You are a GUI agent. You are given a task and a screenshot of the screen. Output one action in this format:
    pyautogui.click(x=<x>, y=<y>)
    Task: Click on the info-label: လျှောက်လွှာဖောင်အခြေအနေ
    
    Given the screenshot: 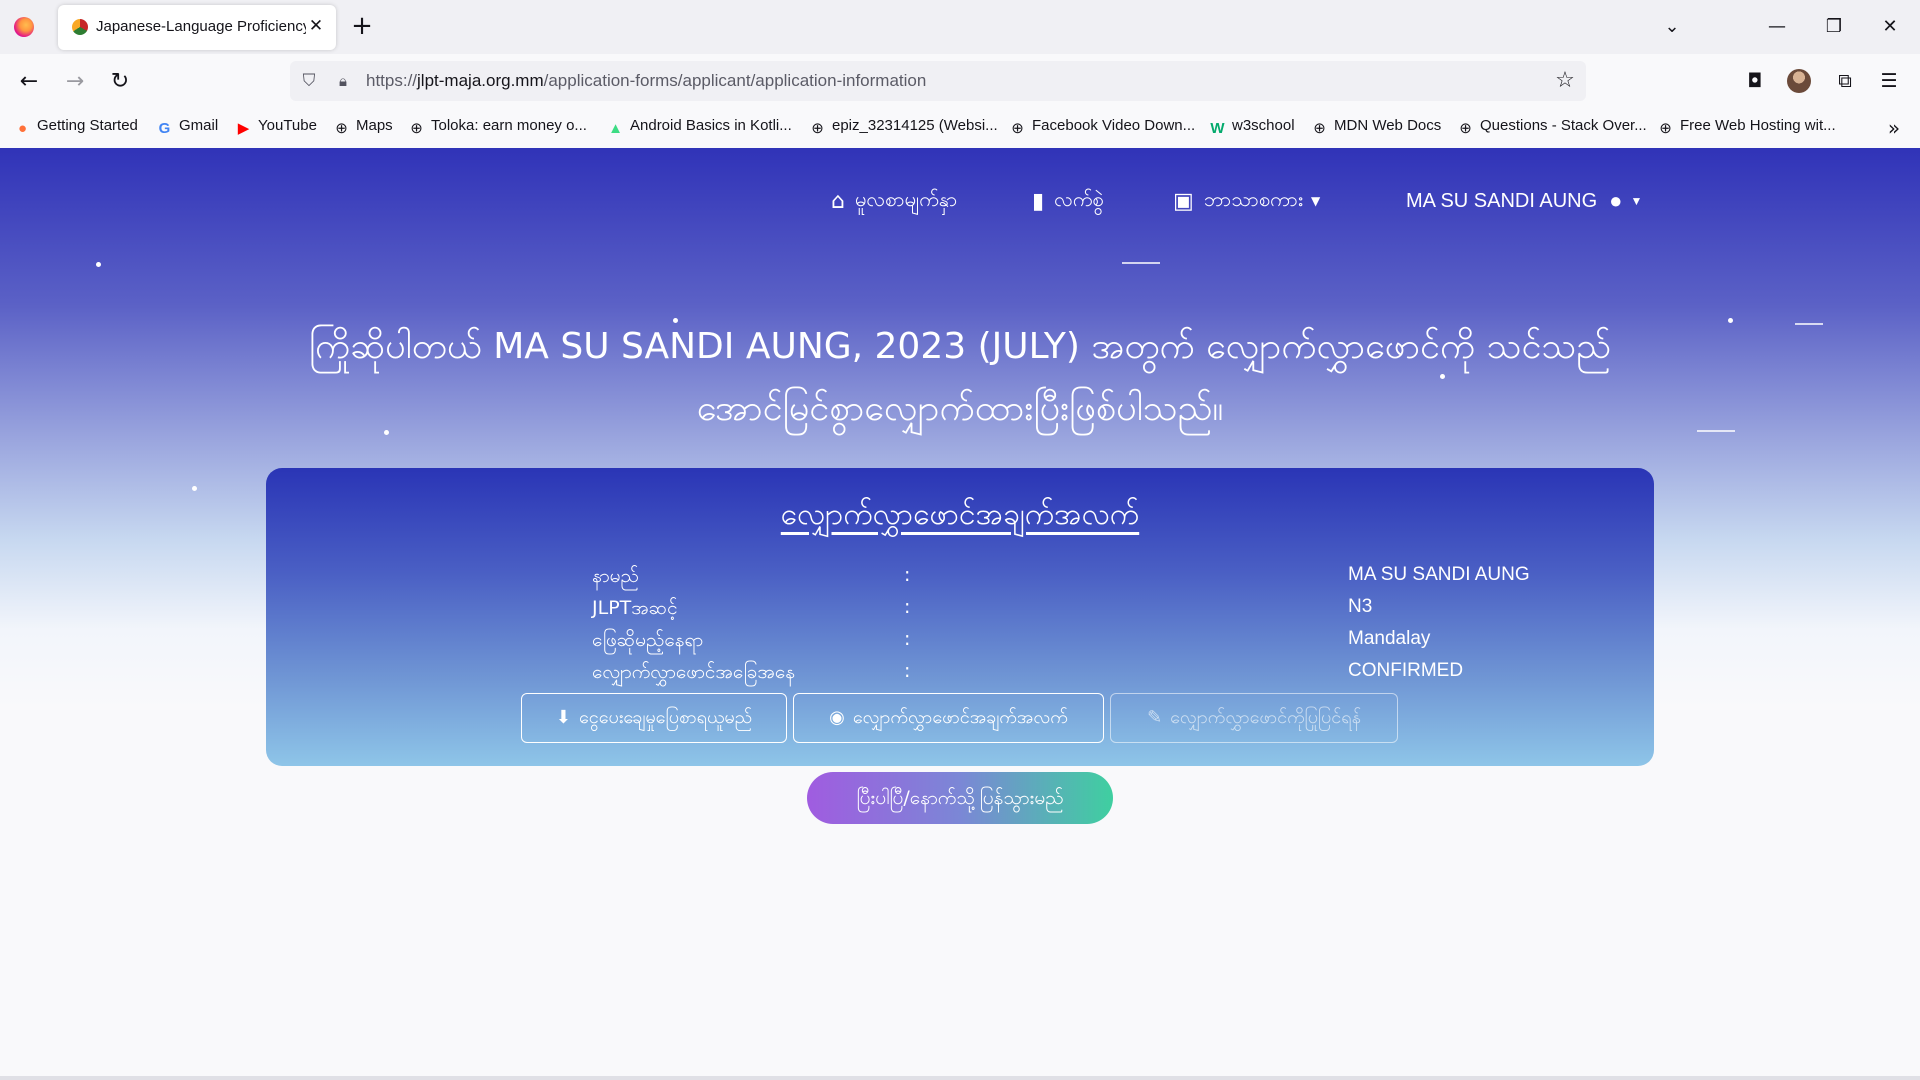 What is the action you would take?
    pyautogui.click(x=694, y=672)
    